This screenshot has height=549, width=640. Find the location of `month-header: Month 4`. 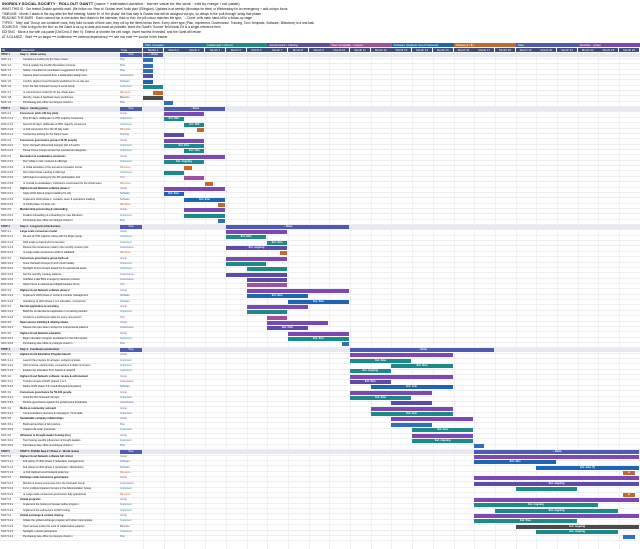

month-header: Month 4 is located at coordinates (215, 50).